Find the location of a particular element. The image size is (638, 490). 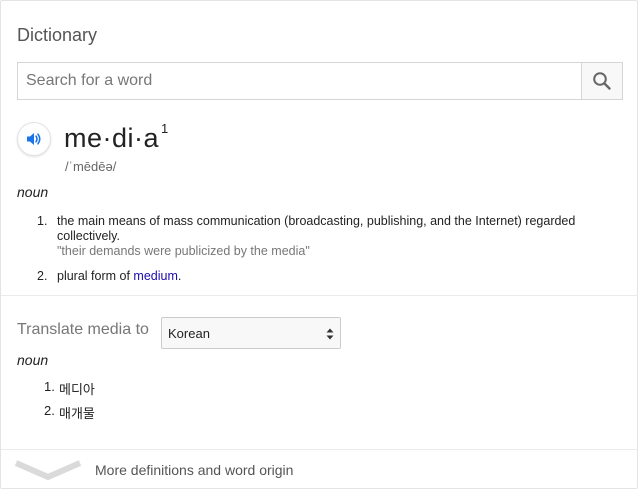

definition-body: plural form of is located at coordinates (95, 276).